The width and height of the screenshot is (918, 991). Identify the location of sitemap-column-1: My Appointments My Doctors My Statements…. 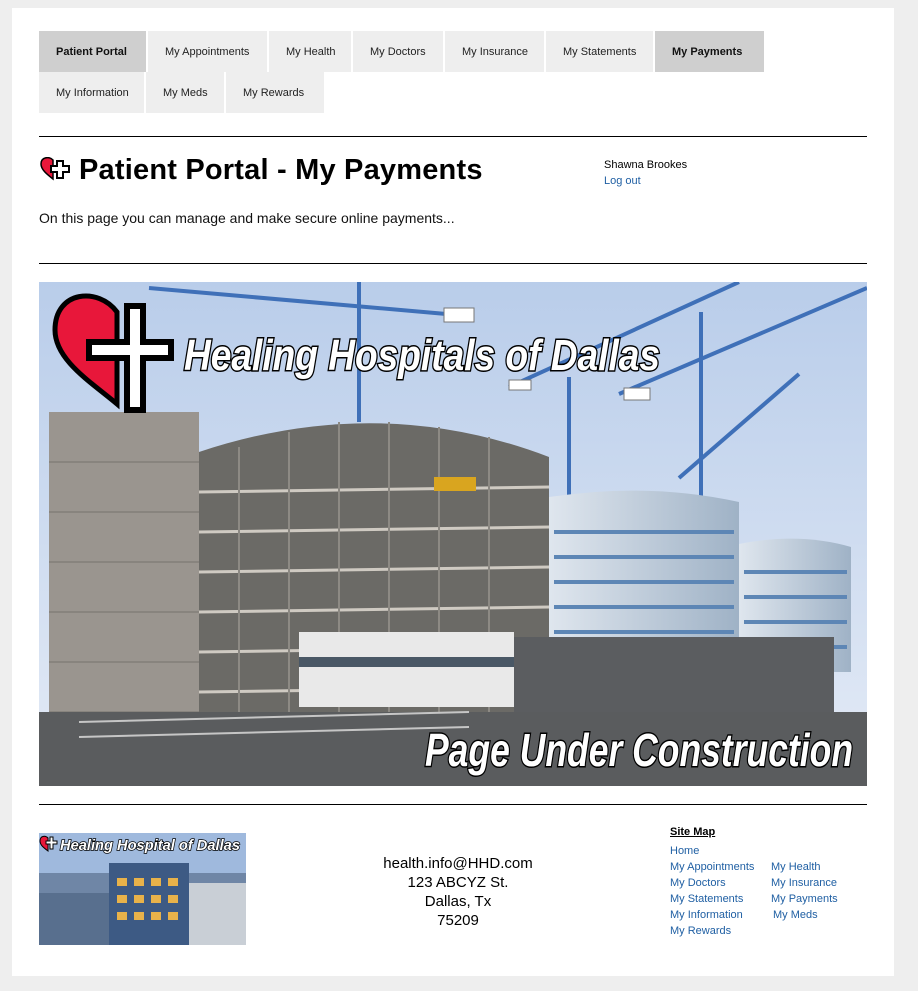
(720, 899).